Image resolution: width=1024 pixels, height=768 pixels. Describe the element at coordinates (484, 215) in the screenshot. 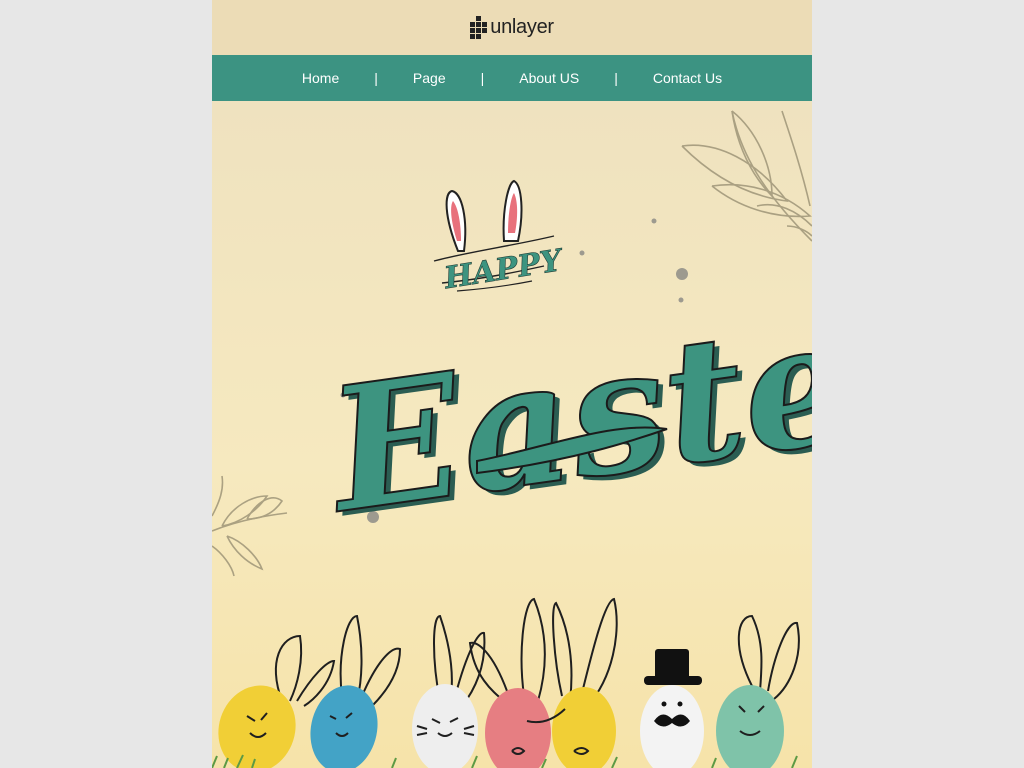

I see `bunny-ears-icon` at that location.